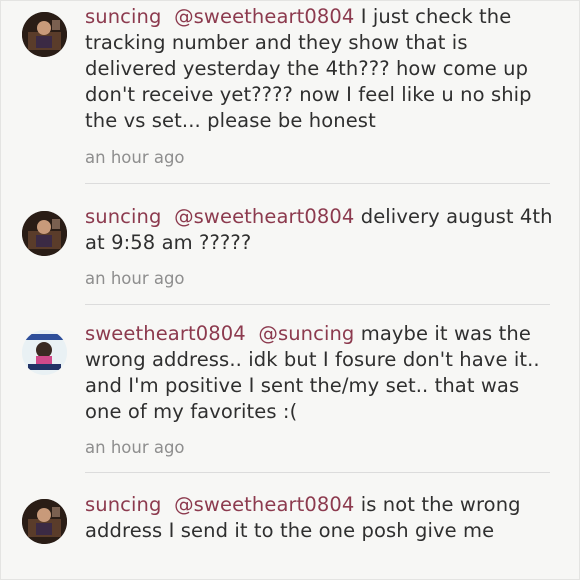  What do you see at coordinates (165, 333) in the screenshot?
I see `comment-username: sweetheart0804` at bounding box center [165, 333].